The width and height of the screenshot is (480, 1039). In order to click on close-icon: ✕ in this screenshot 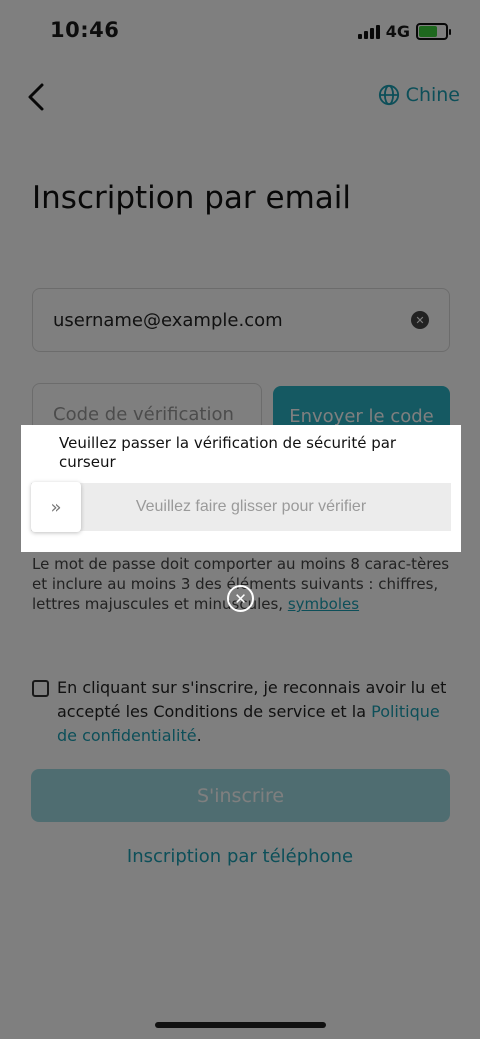, I will do `click(240, 598)`.